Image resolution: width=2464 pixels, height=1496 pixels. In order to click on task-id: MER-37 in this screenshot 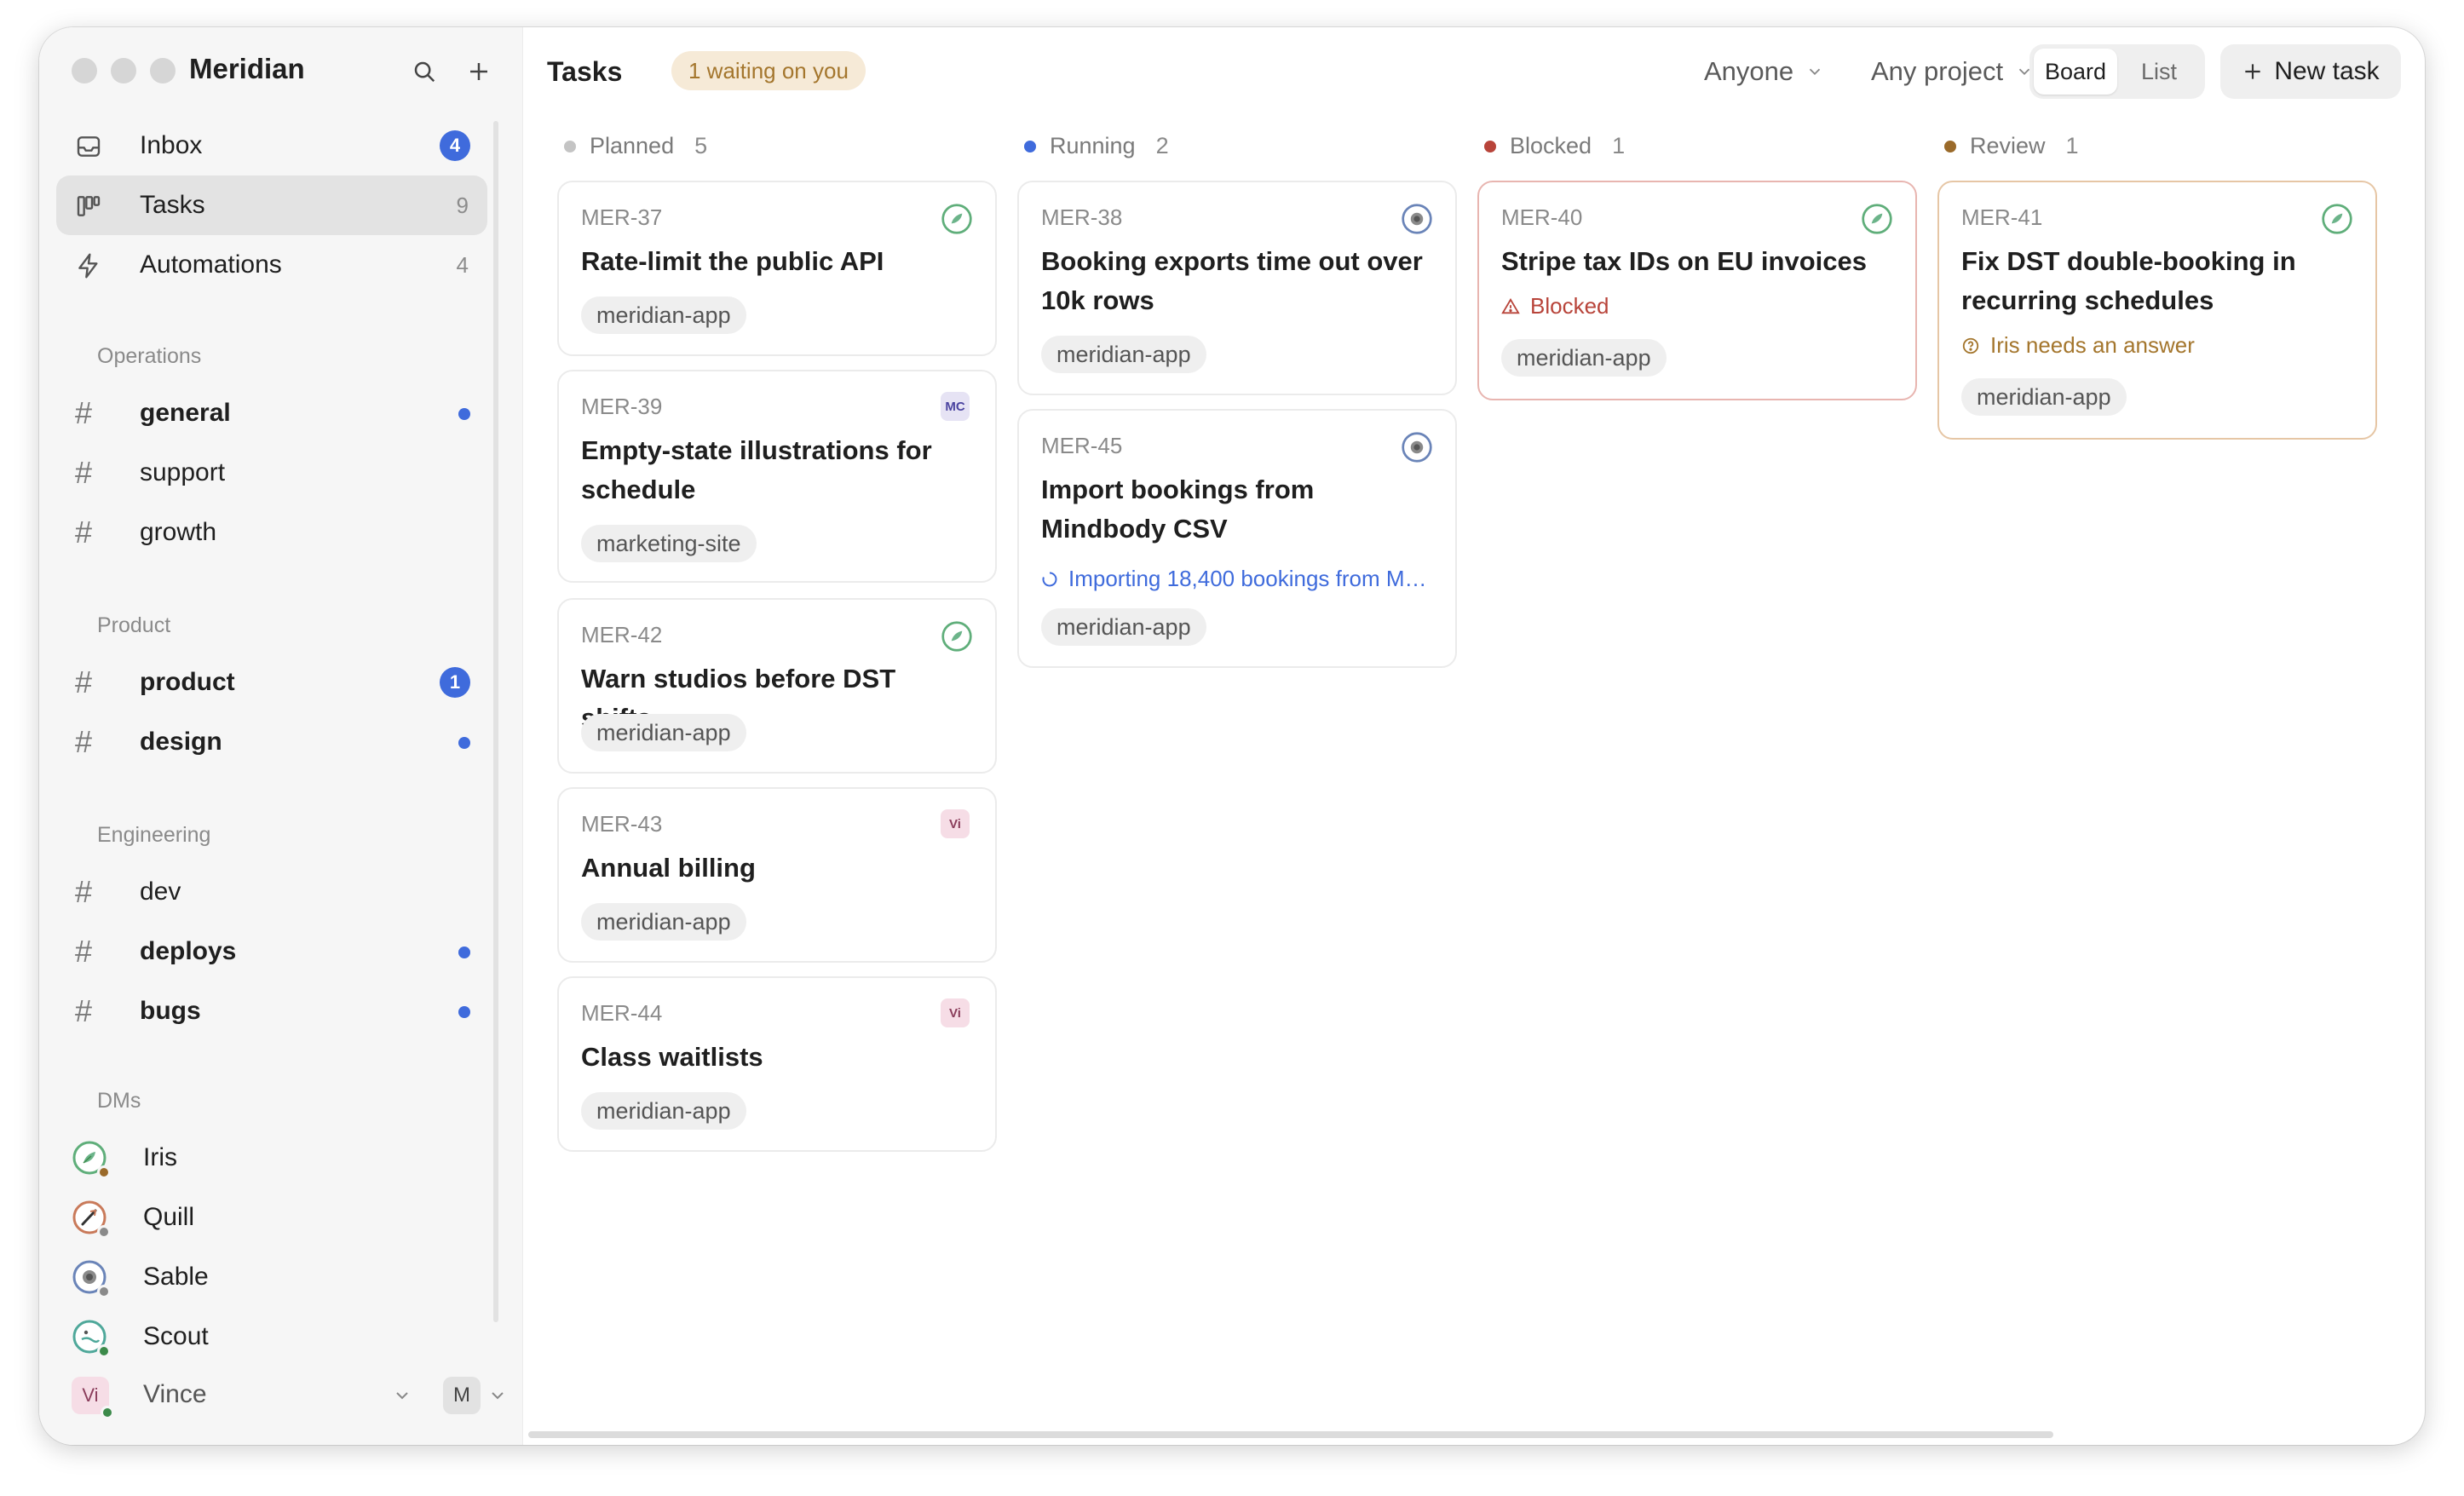, I will do `click(622, 217)`.